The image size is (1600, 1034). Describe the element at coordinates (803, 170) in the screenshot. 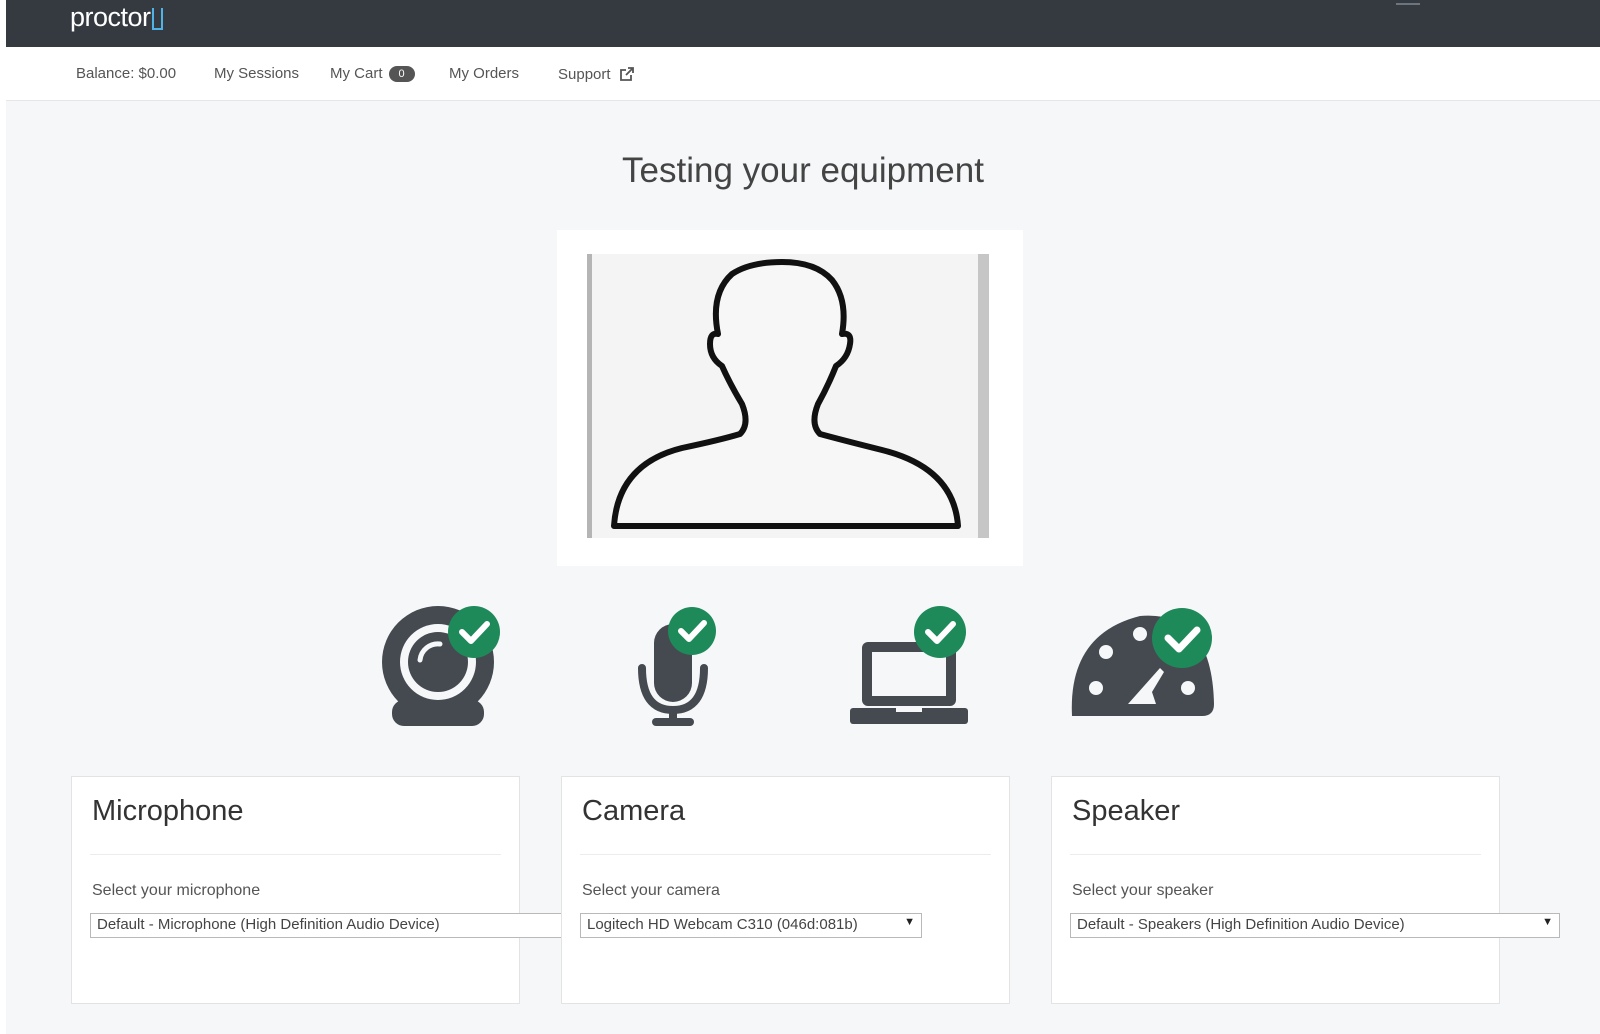

I see `page-title: Testing your equipment` at that location.